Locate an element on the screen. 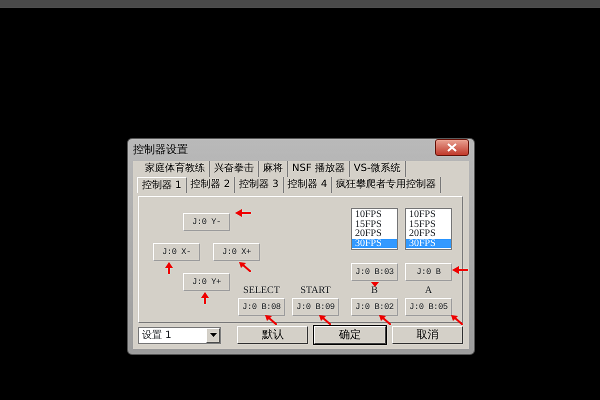 The height and width of the screenshot is (400, 600). dropdown-button is located at coordinates (213, 335).